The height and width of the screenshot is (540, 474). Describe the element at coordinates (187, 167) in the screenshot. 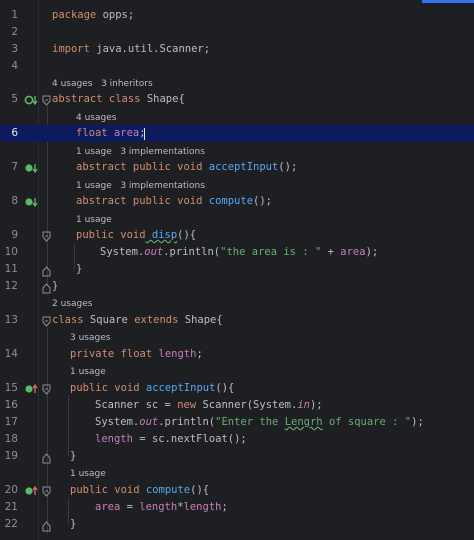

I see `code-text: abstract public void acceptInput();` at that location.